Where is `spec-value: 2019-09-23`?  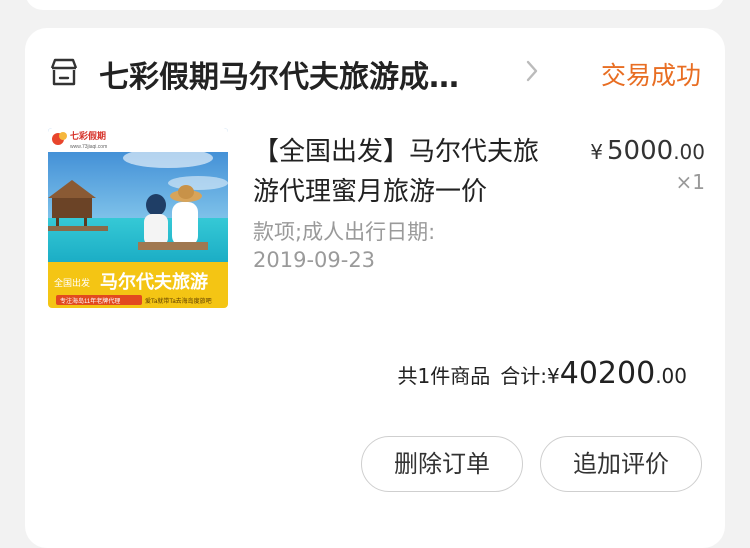
spec-value: 2019-09-23 is located at coordinates (314, 260).